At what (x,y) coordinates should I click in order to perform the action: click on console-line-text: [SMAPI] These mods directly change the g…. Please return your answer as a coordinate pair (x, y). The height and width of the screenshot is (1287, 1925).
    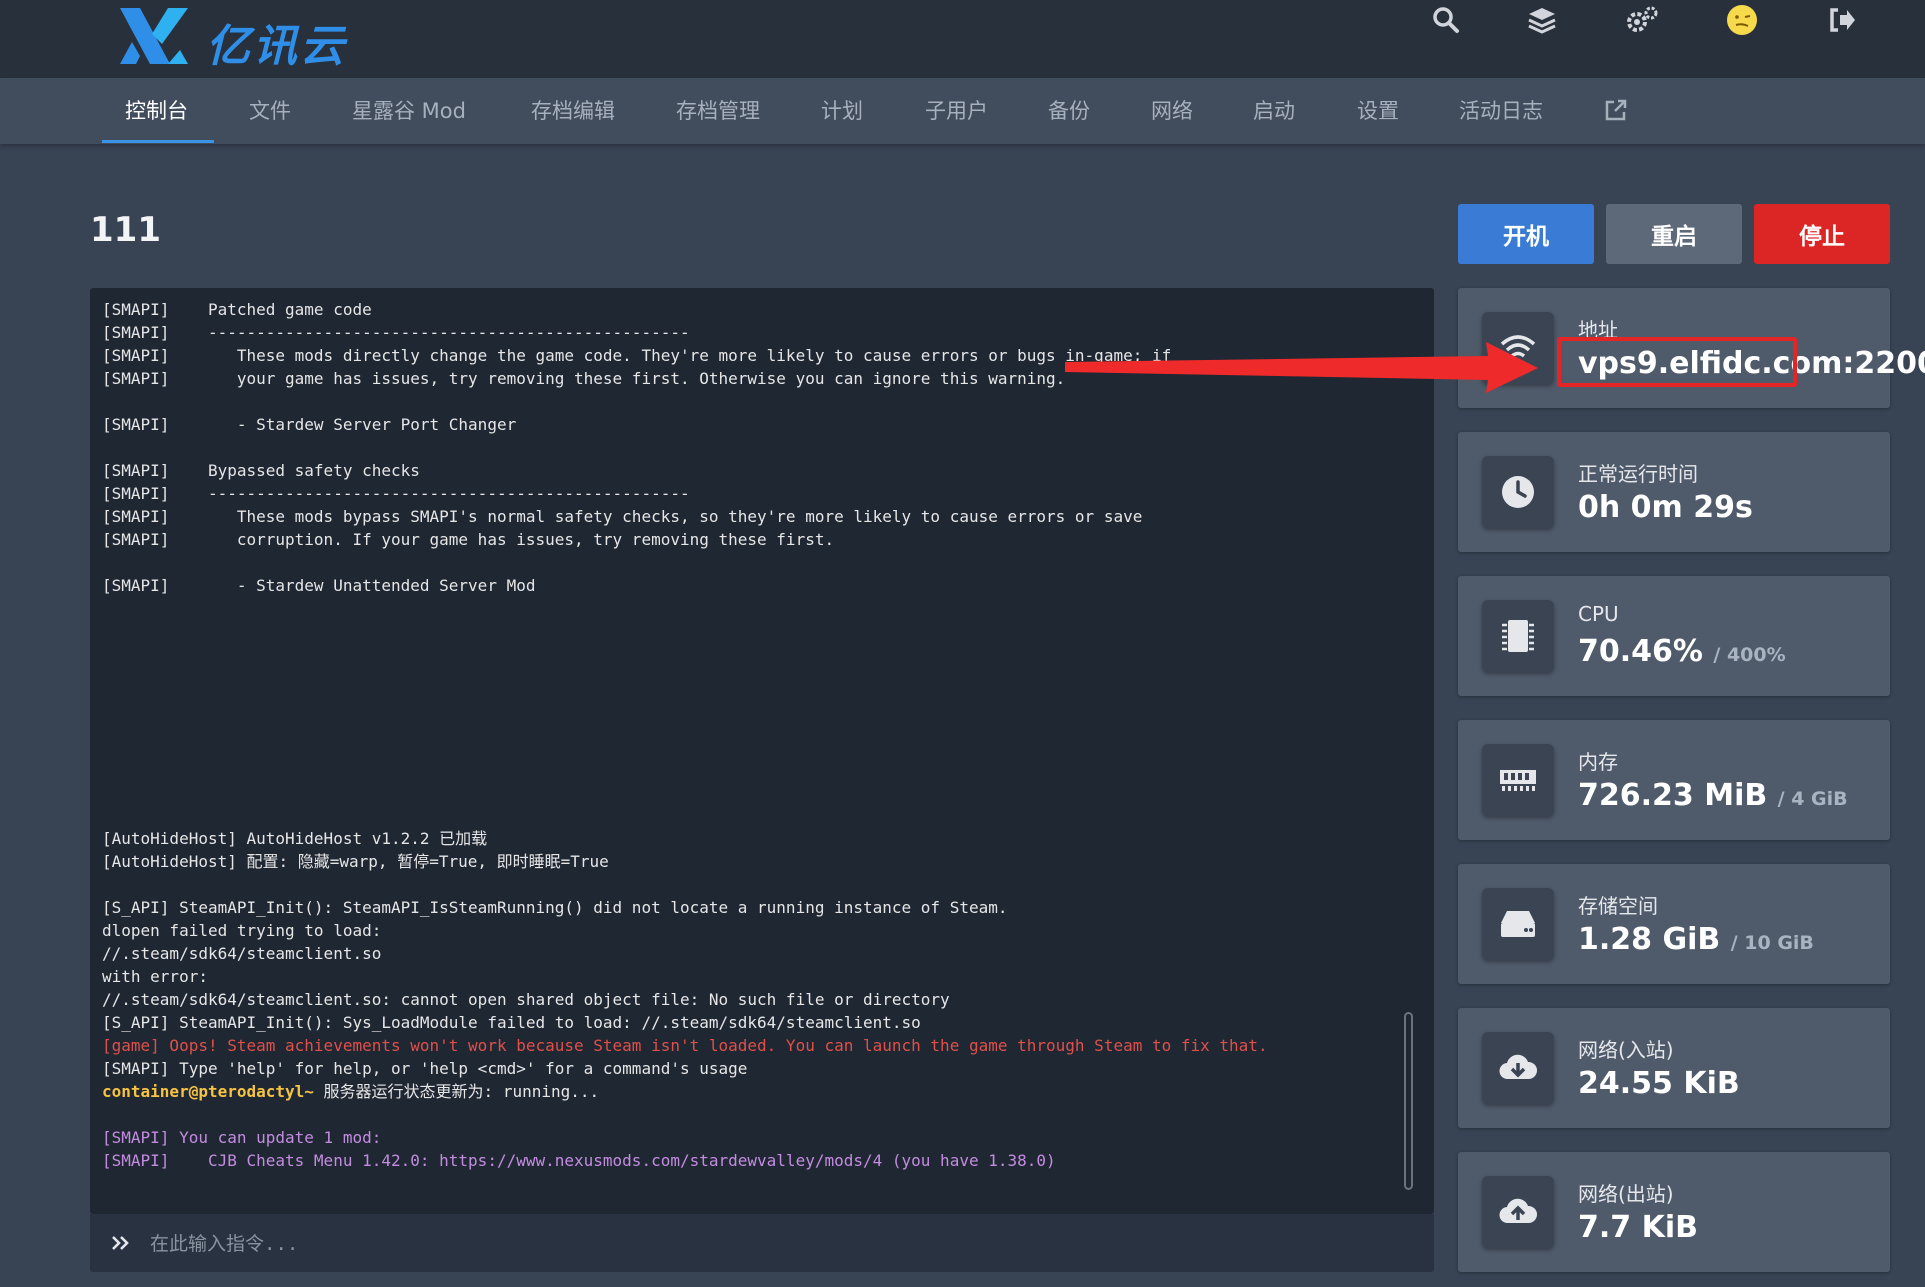
    Looking at the image, I should click on (637, 355).